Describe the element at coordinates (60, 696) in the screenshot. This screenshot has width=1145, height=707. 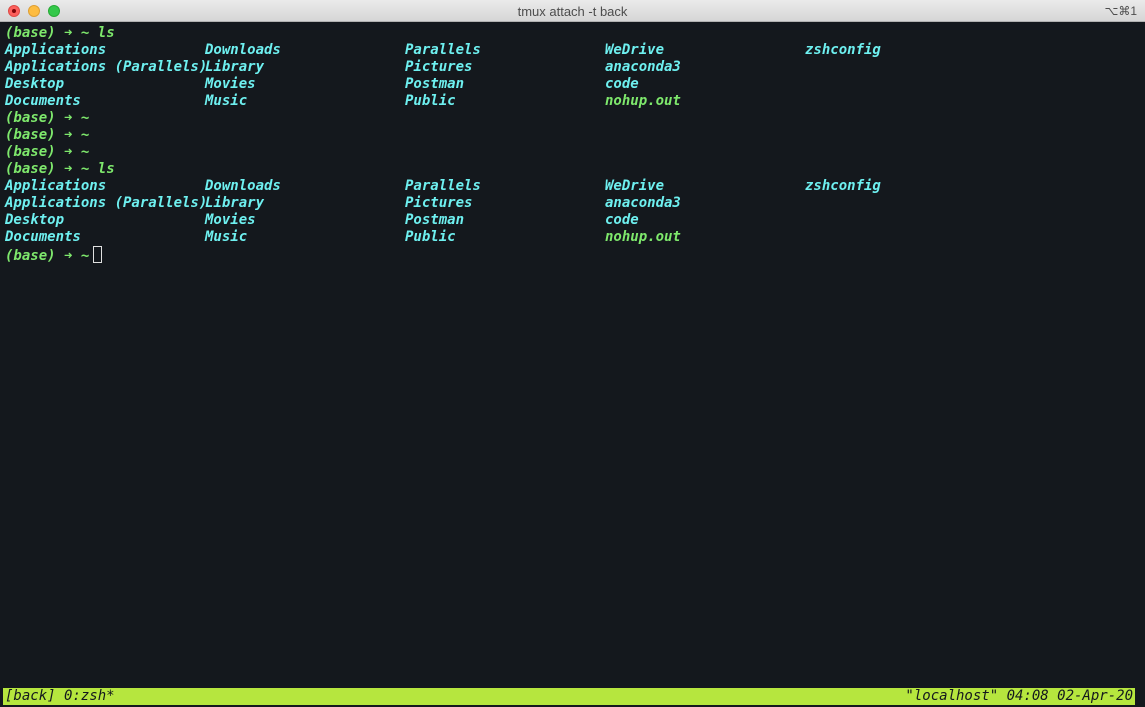
I see `status-session-window: [back] 0:zsh*` at that location.